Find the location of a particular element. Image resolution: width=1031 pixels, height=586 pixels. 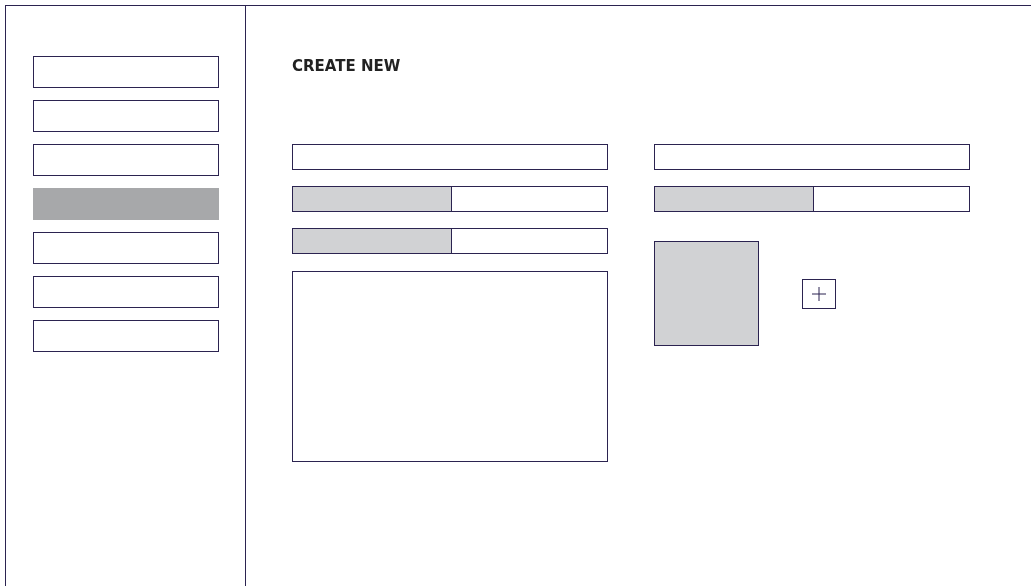

plus-icon is located at coordinates (819, 293).